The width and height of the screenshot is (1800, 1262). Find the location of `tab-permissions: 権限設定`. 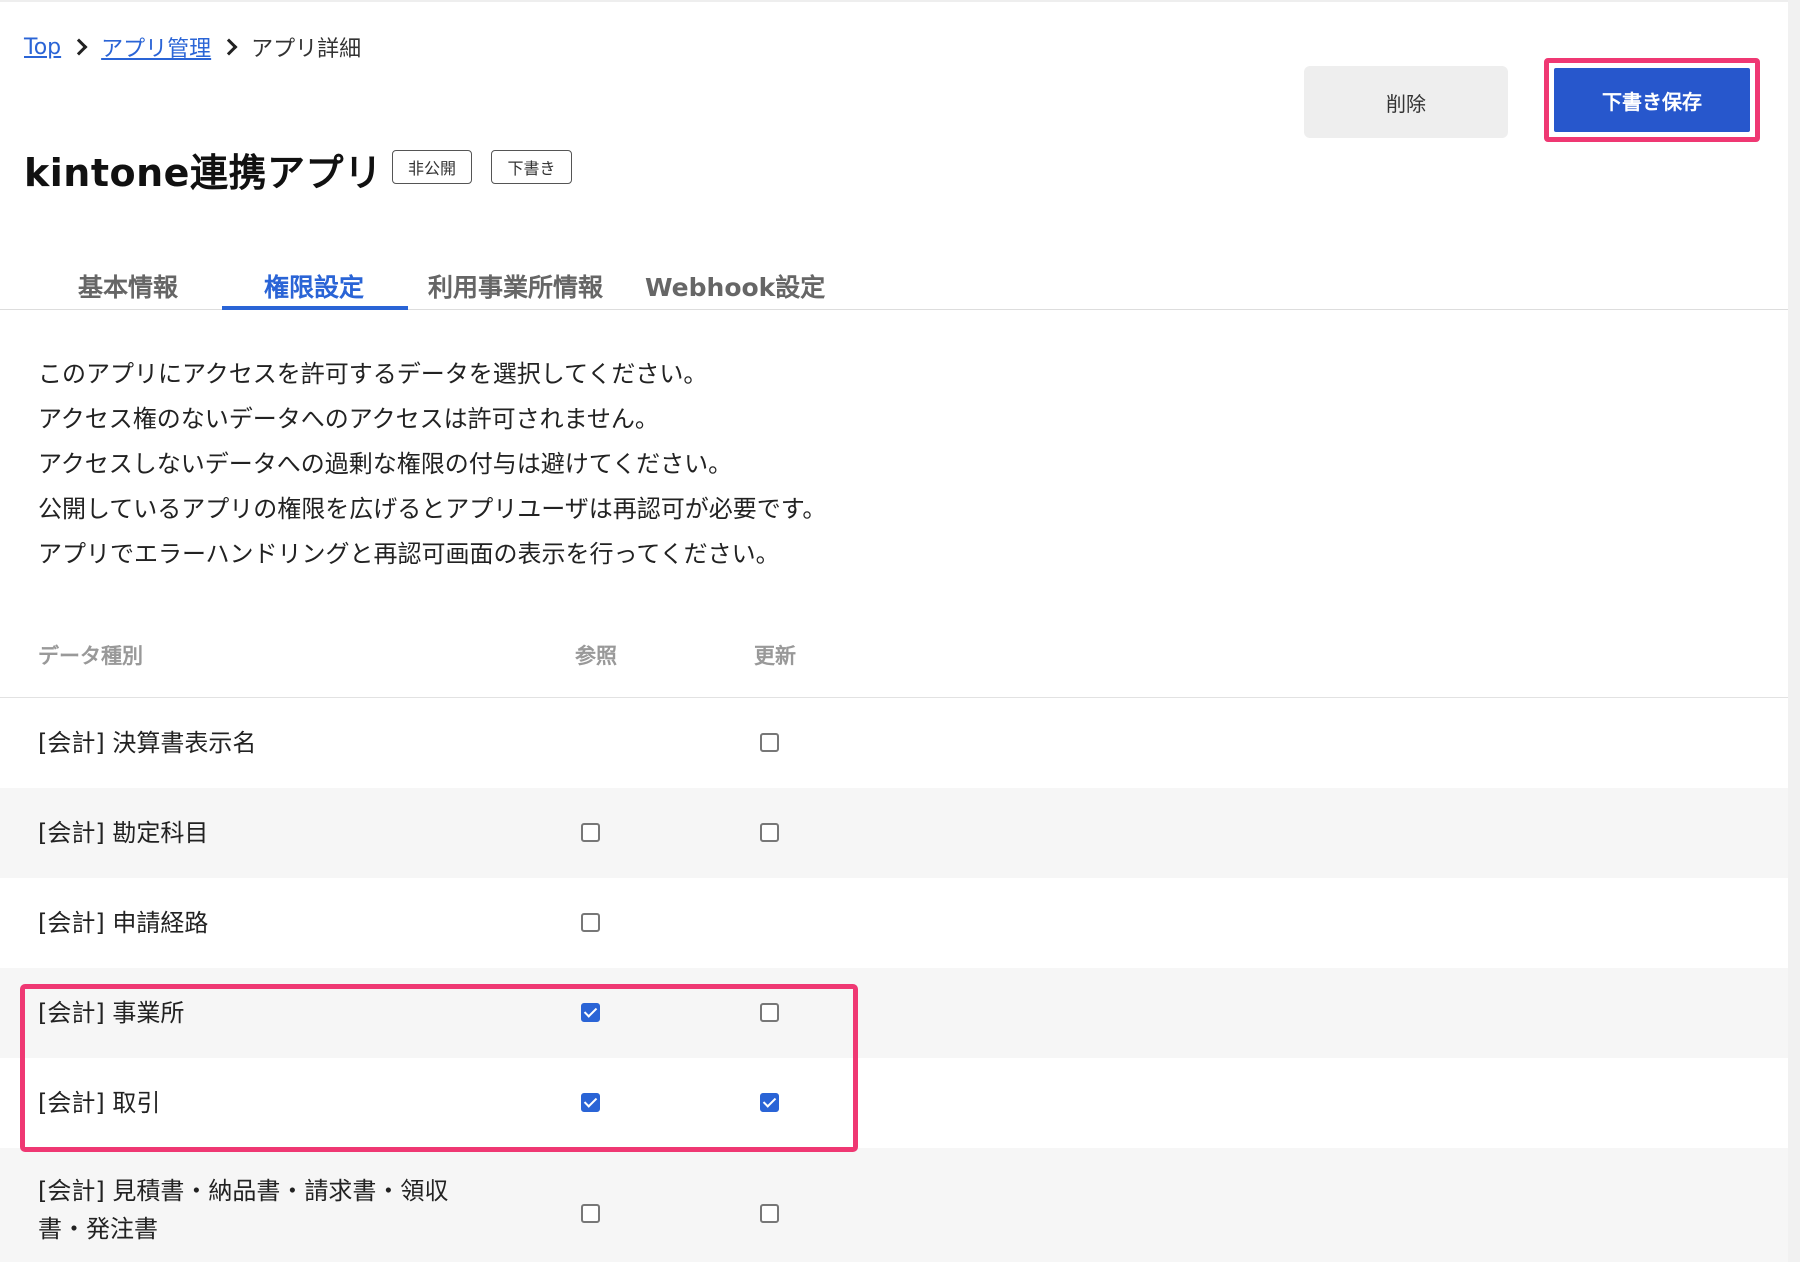

tab-permissions: 権限設定 is located at coordinates (314, 286).